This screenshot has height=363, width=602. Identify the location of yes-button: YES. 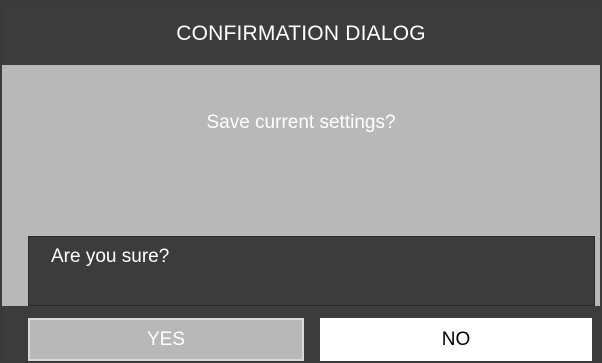
(166, 339).